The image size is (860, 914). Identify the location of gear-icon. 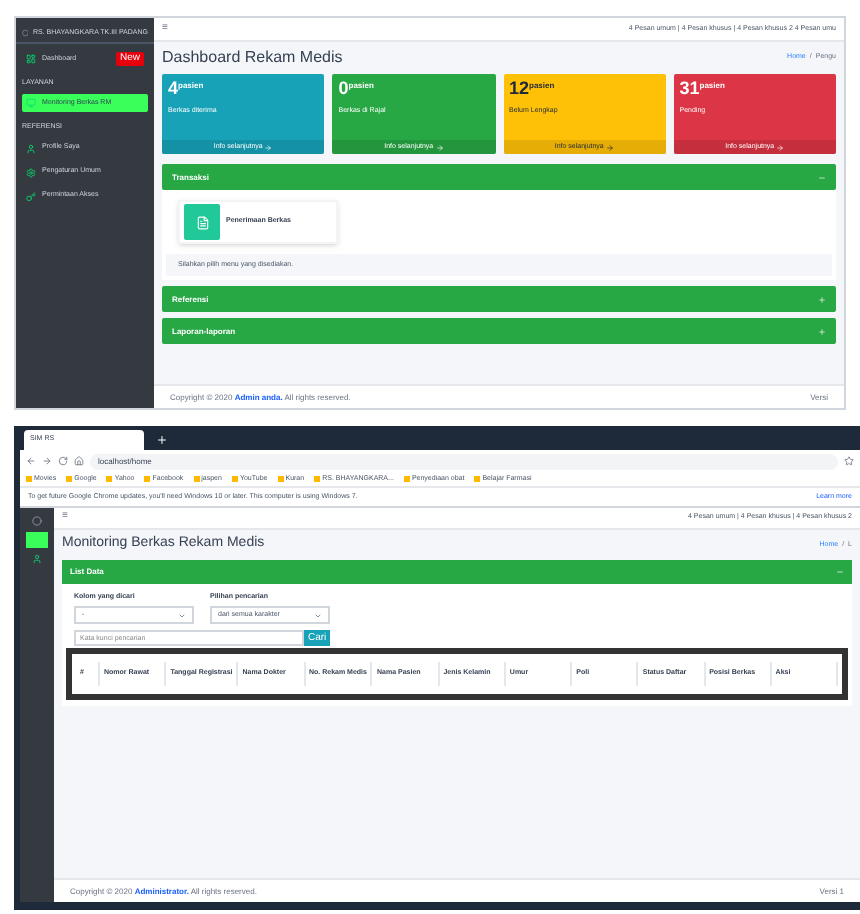
(31, 172).